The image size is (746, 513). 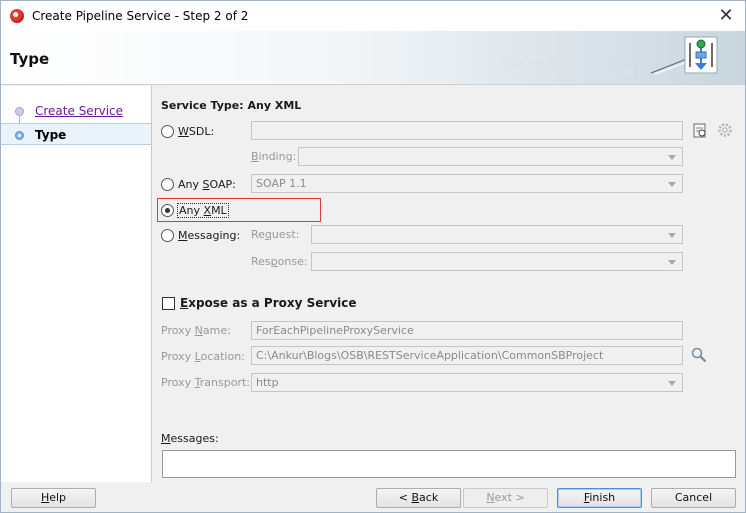 I want to click on header-decoration-binary: 0101010101, so click(x=610, y=71).